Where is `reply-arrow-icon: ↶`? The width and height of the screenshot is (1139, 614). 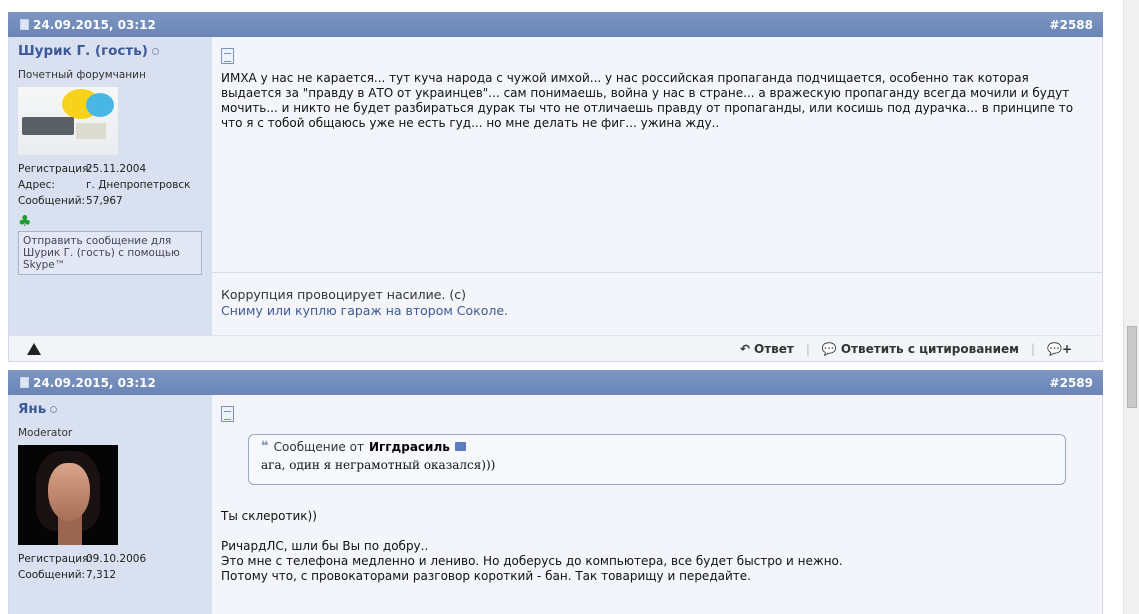 reply-arrow-icon: ↶ is located at coordinates (744, 348).